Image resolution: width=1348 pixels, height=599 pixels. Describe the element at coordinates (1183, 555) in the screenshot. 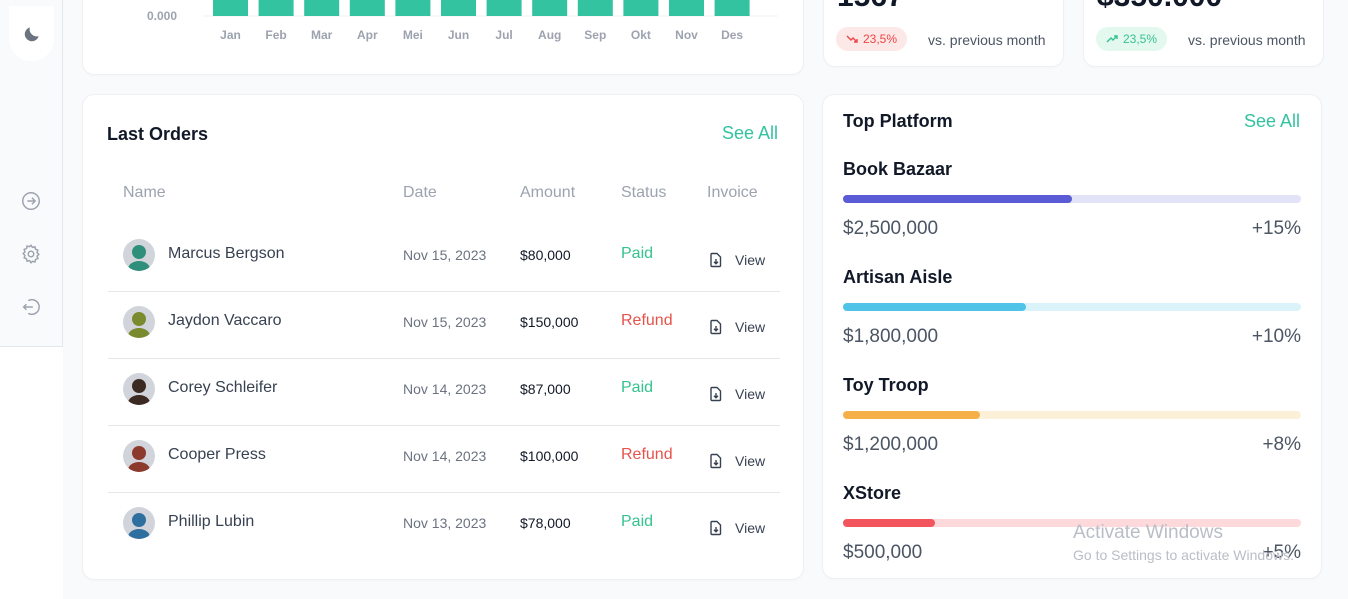

I see `activation-watermark-subtitle: Go to Settings to activate Windows.` at that location.